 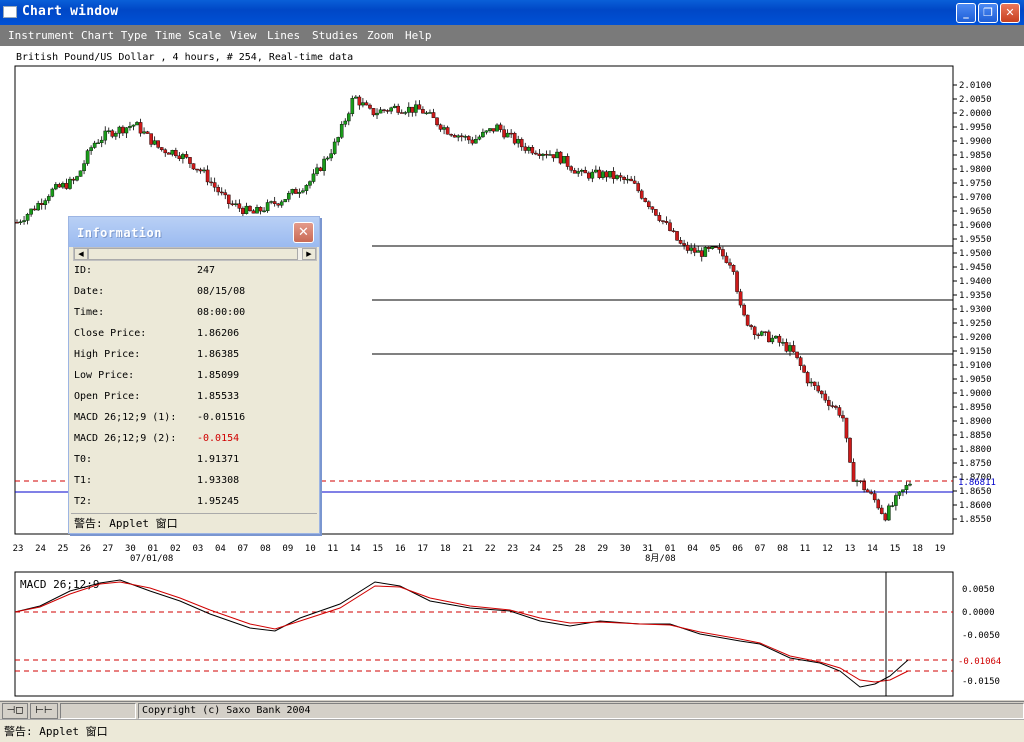 I want to click on date-tick-label: 04, so click(x=692, y=549).